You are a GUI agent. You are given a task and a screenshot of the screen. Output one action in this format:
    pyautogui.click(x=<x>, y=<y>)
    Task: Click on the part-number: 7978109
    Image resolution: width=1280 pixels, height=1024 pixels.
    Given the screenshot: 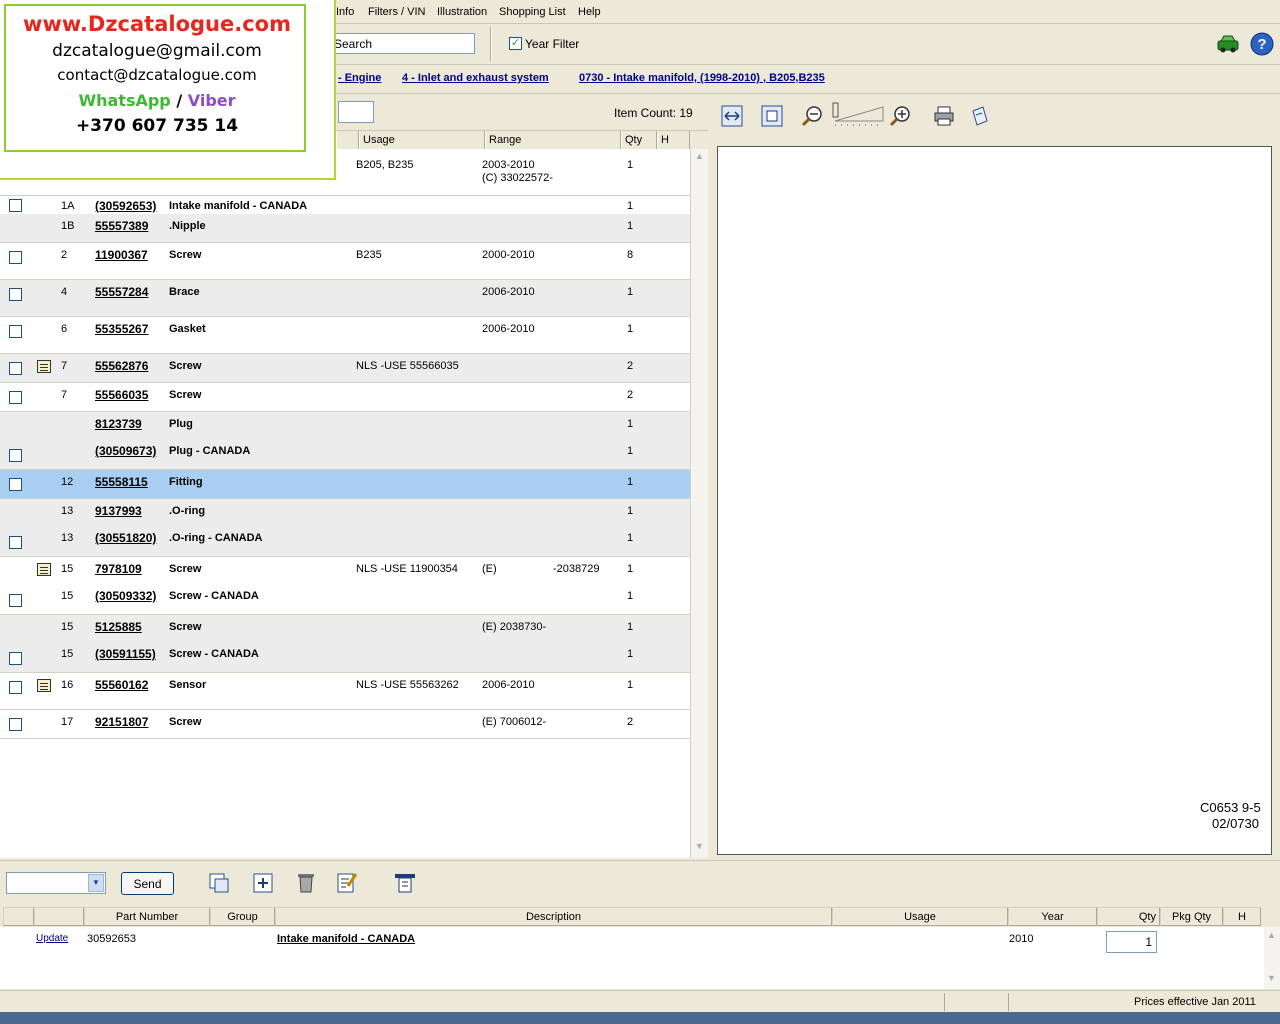 What is the action you would take?
    pyautogui.click(x=118, y=569)
    